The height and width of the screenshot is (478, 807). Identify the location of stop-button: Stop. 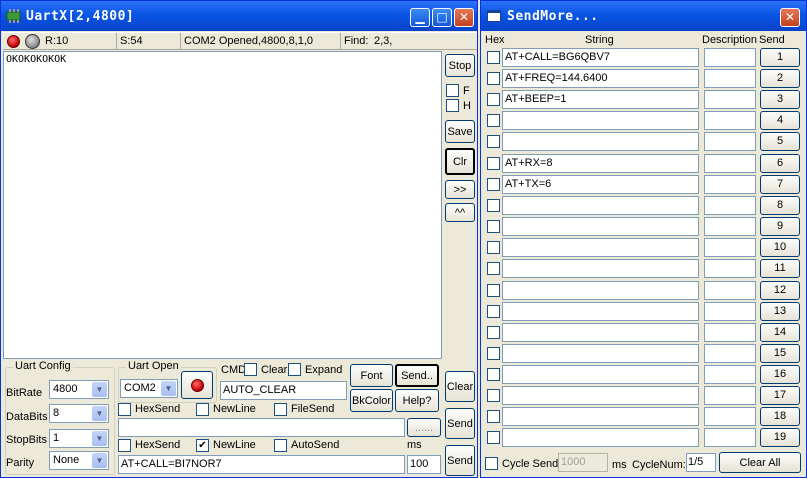
(460, 65).